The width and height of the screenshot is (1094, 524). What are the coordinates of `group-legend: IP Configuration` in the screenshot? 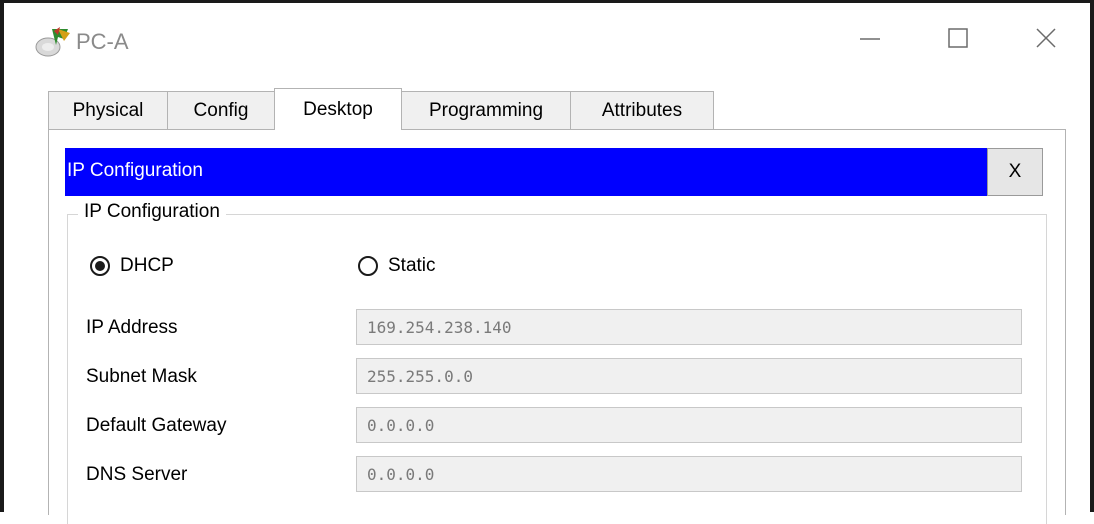 It's located at (152, 212).